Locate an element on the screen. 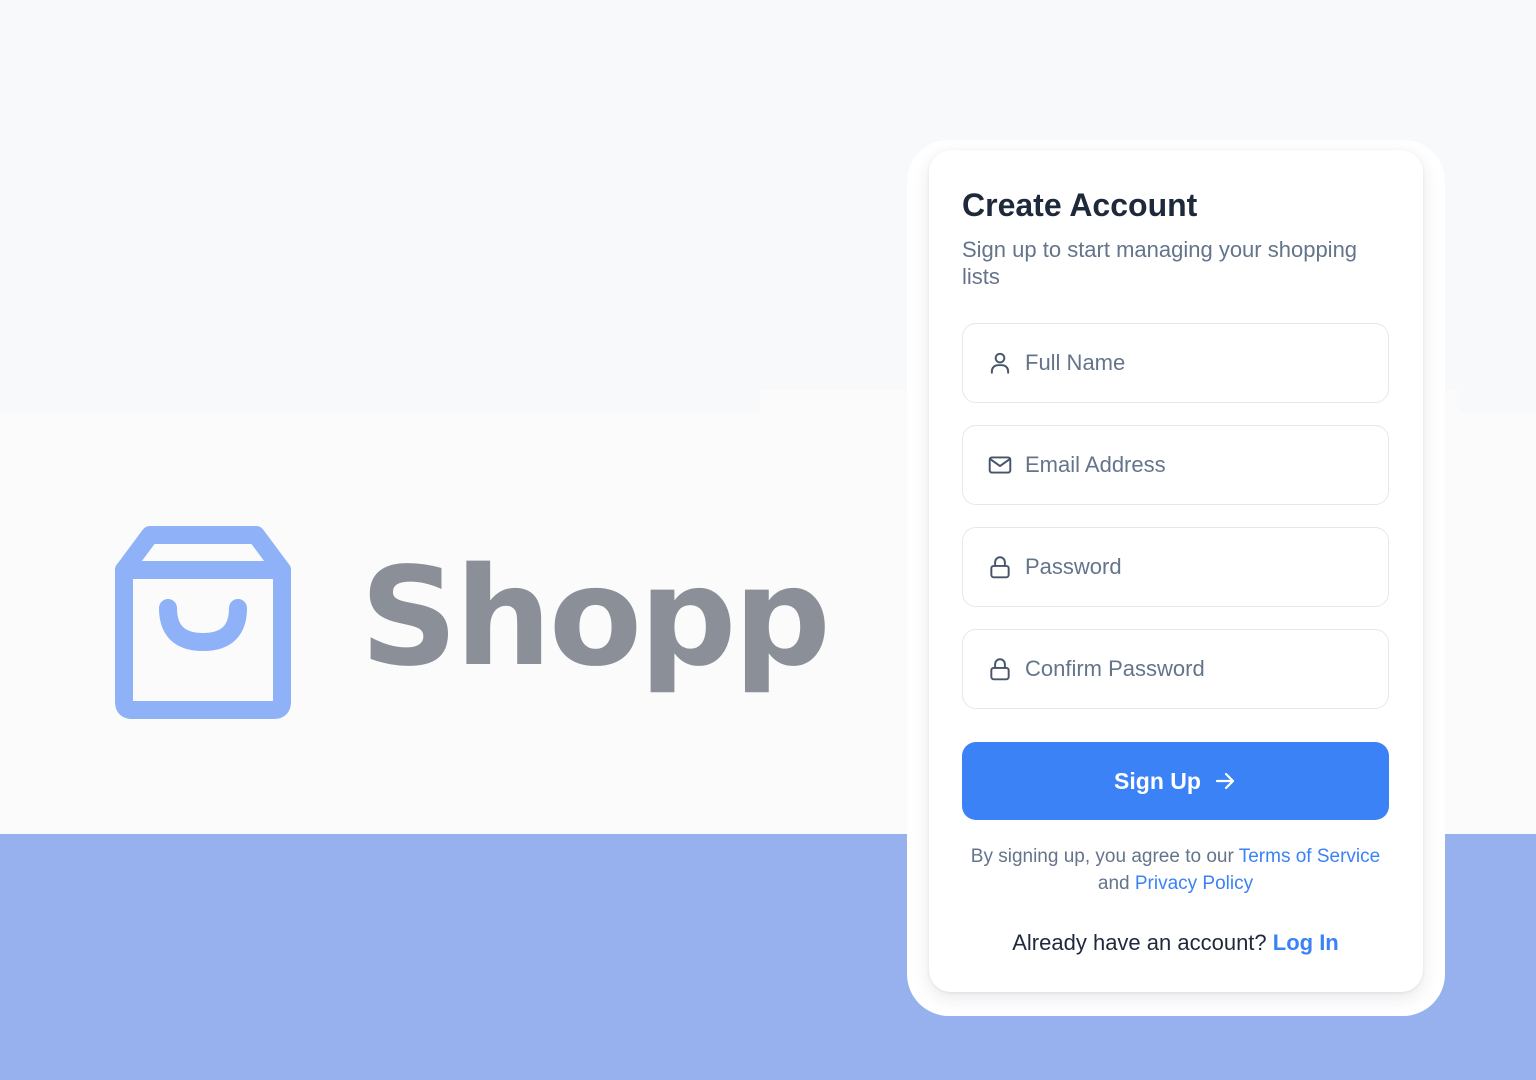 Image resolution: width=1536 pixels, height=1080 pixels. sign-up-label: Sign Up is located at coordinates (1157, 780).